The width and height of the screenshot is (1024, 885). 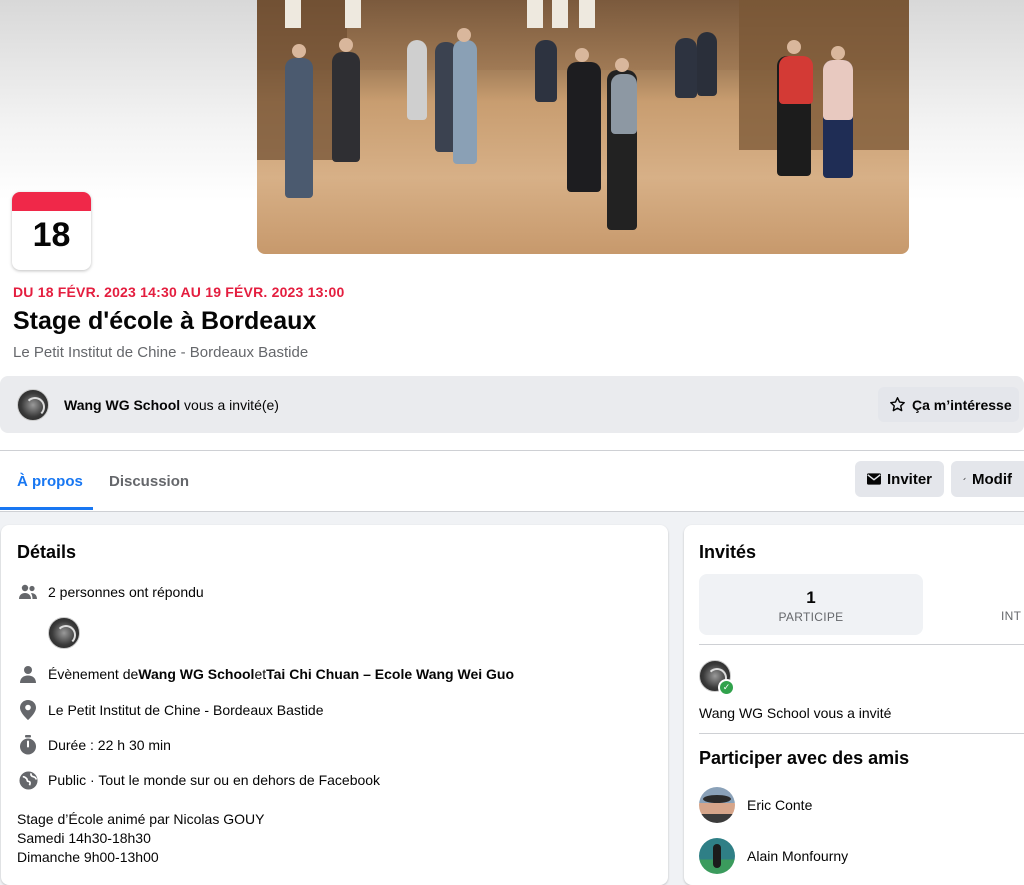 I want to click on responded-row: 2 personnes ont répondu, so click(x=110, y=592).